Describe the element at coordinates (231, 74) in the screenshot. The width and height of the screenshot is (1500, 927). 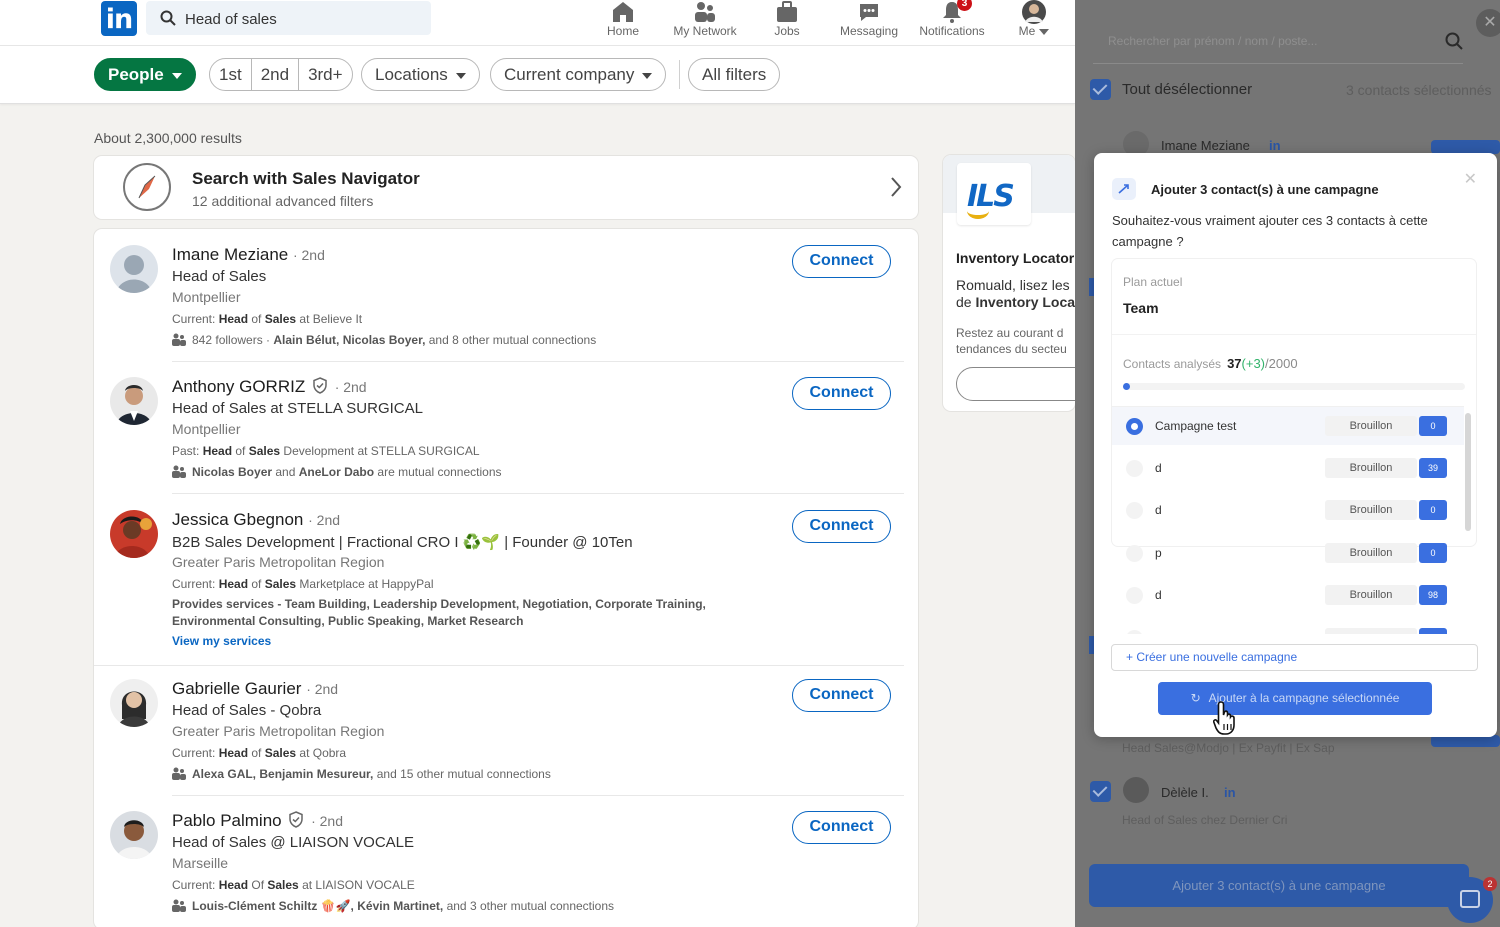
I see `degree-1st-button: 1st` at that location.